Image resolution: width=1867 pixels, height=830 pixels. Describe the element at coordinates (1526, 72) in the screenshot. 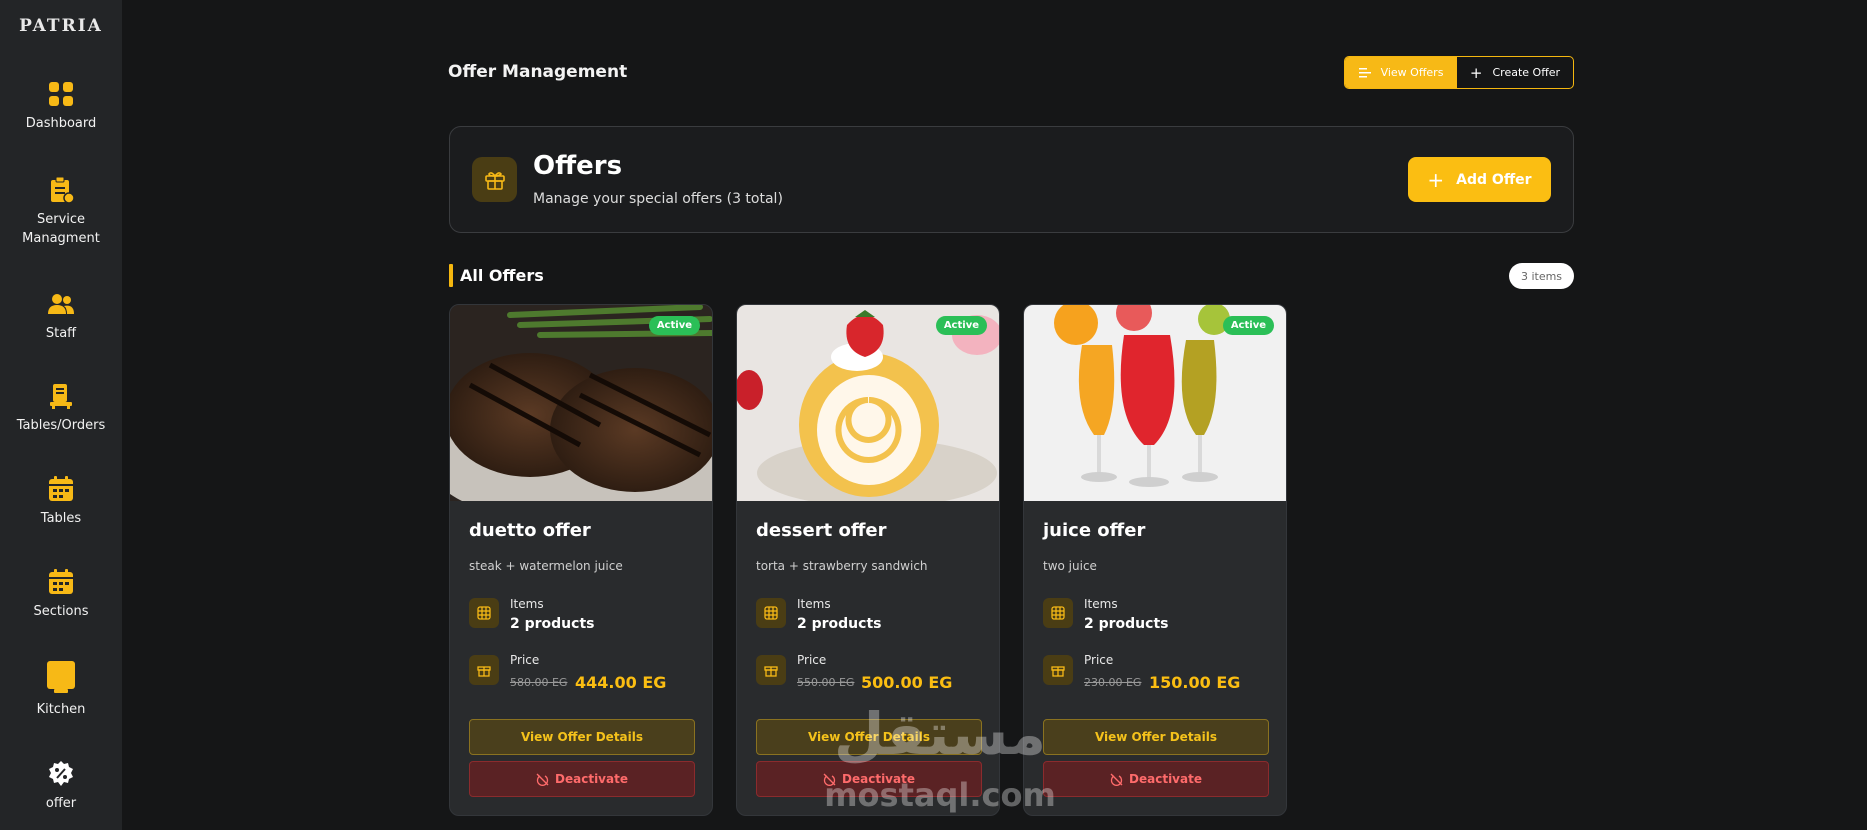

I see `create-offer-label: Create Offer` at that location.